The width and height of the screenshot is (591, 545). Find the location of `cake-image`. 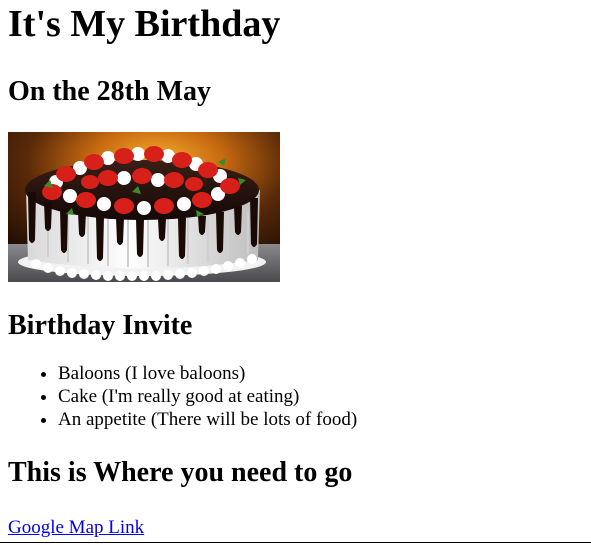

cake-image is located at coordinates (144, 207).